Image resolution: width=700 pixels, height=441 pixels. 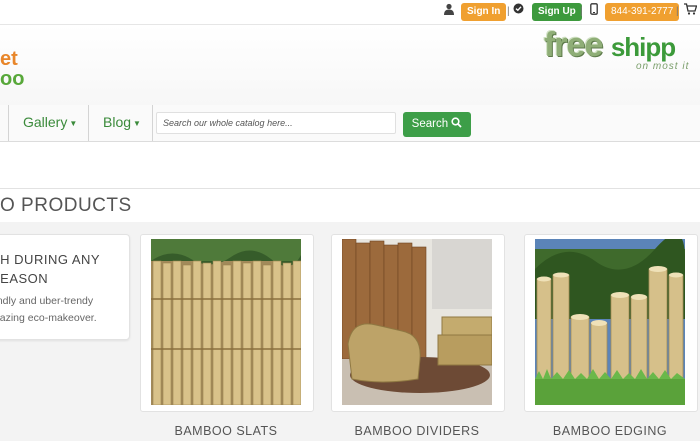 I want to click on site-logo: et oo, so click(x=12, y=69).